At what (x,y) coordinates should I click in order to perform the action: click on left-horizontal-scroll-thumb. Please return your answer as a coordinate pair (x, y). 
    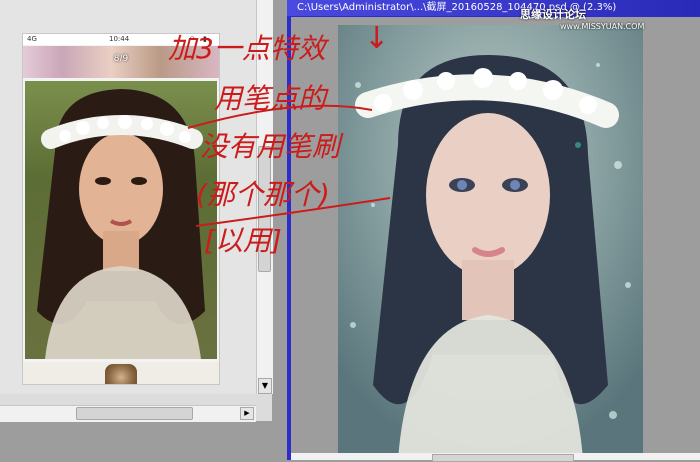
    Looking at the image, I should click on (134, 413).